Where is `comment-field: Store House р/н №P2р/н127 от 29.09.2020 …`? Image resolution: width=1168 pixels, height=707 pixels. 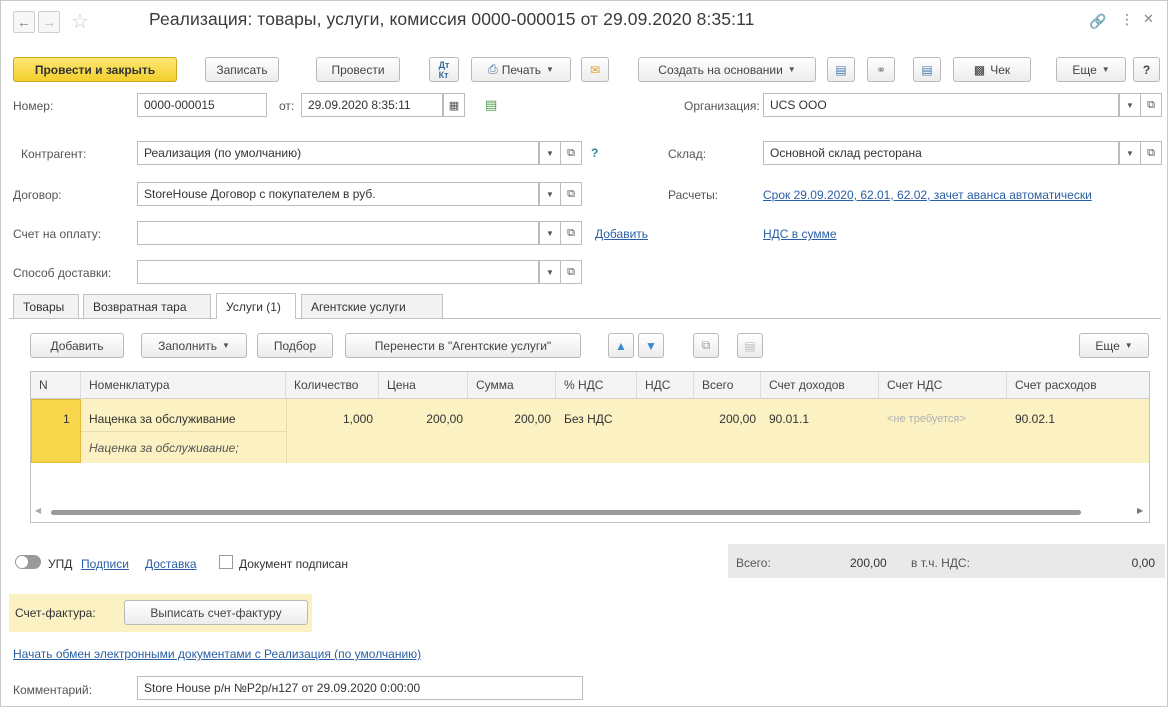
comment-field: Store House р/н №P2р/н127 от 29.09.2020 … is located at coordinates (360, 688).